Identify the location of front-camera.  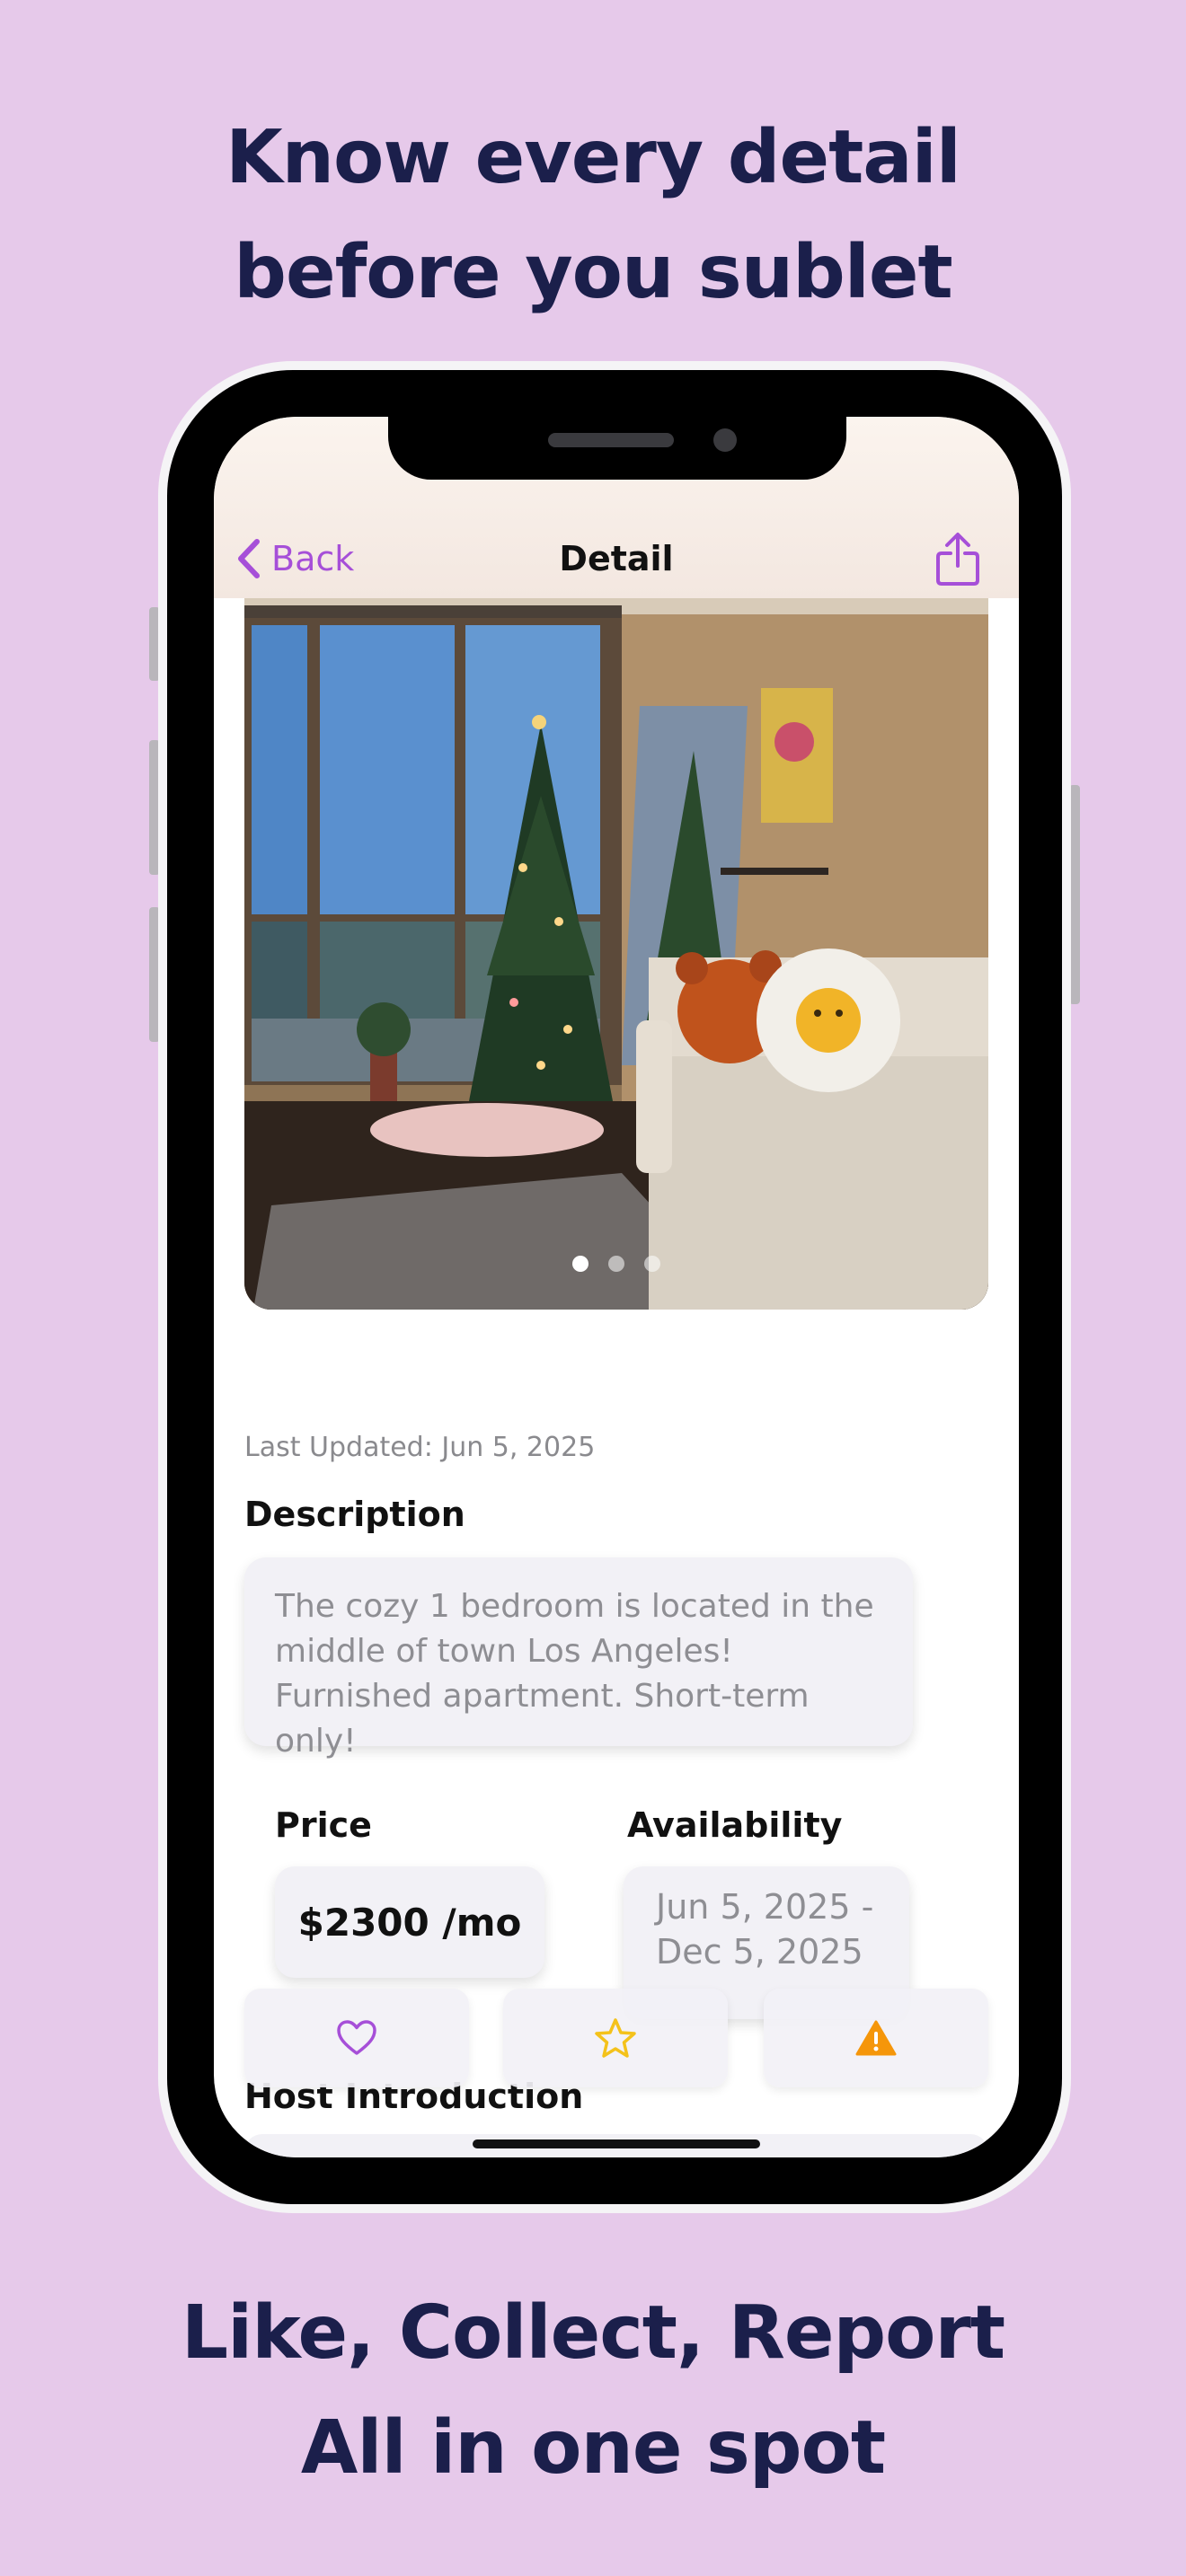
(725, 440).